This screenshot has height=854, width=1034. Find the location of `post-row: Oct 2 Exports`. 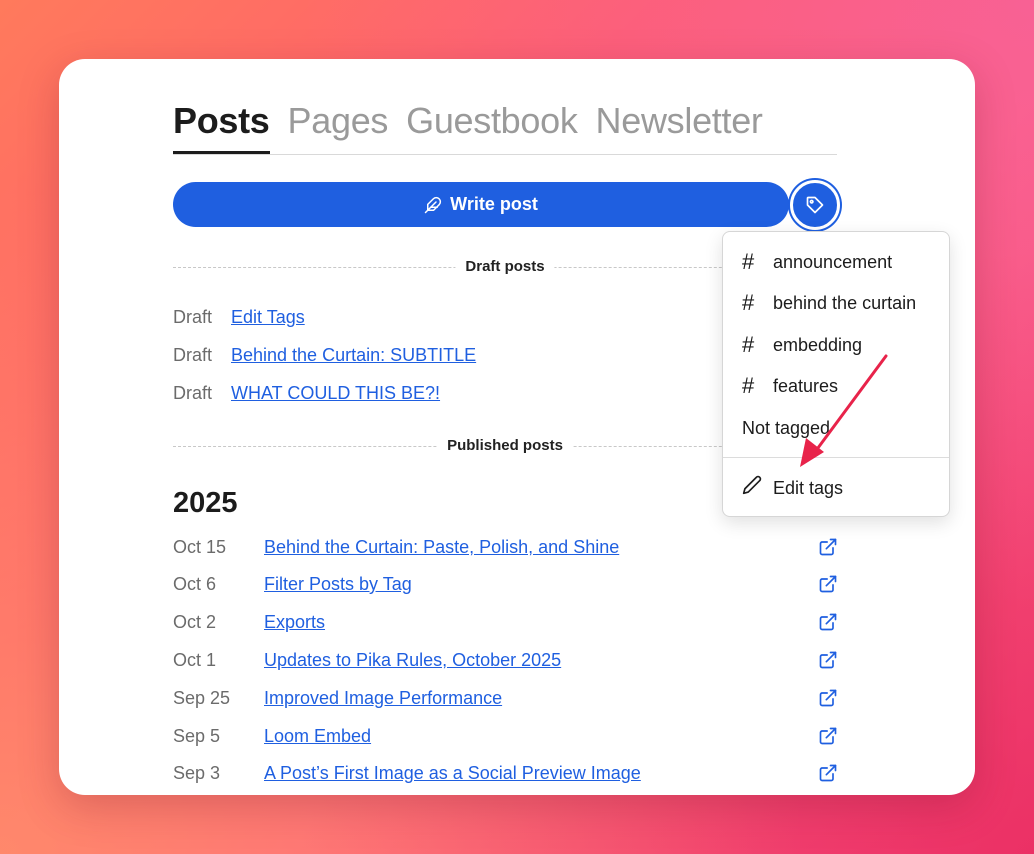

post-row: Oct 2 Exports is located at coordinates (505, 622).